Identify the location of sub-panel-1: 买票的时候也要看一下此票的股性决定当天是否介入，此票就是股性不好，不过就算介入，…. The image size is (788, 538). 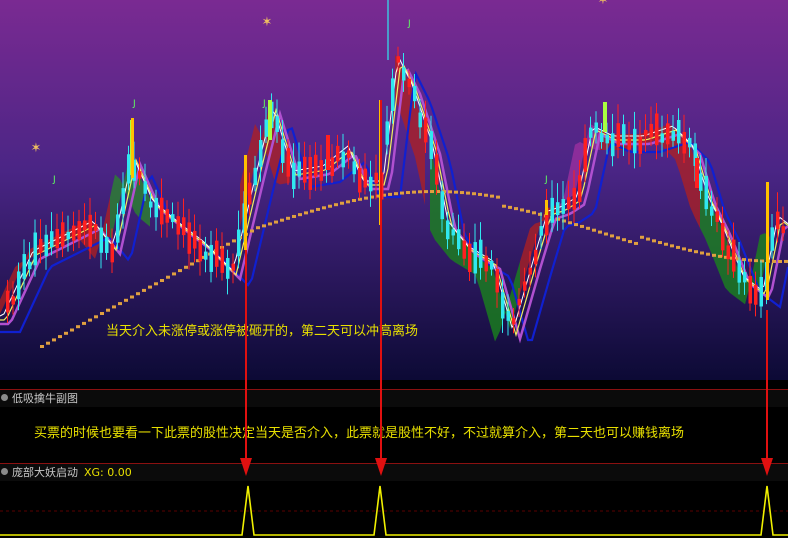
(394, 434).